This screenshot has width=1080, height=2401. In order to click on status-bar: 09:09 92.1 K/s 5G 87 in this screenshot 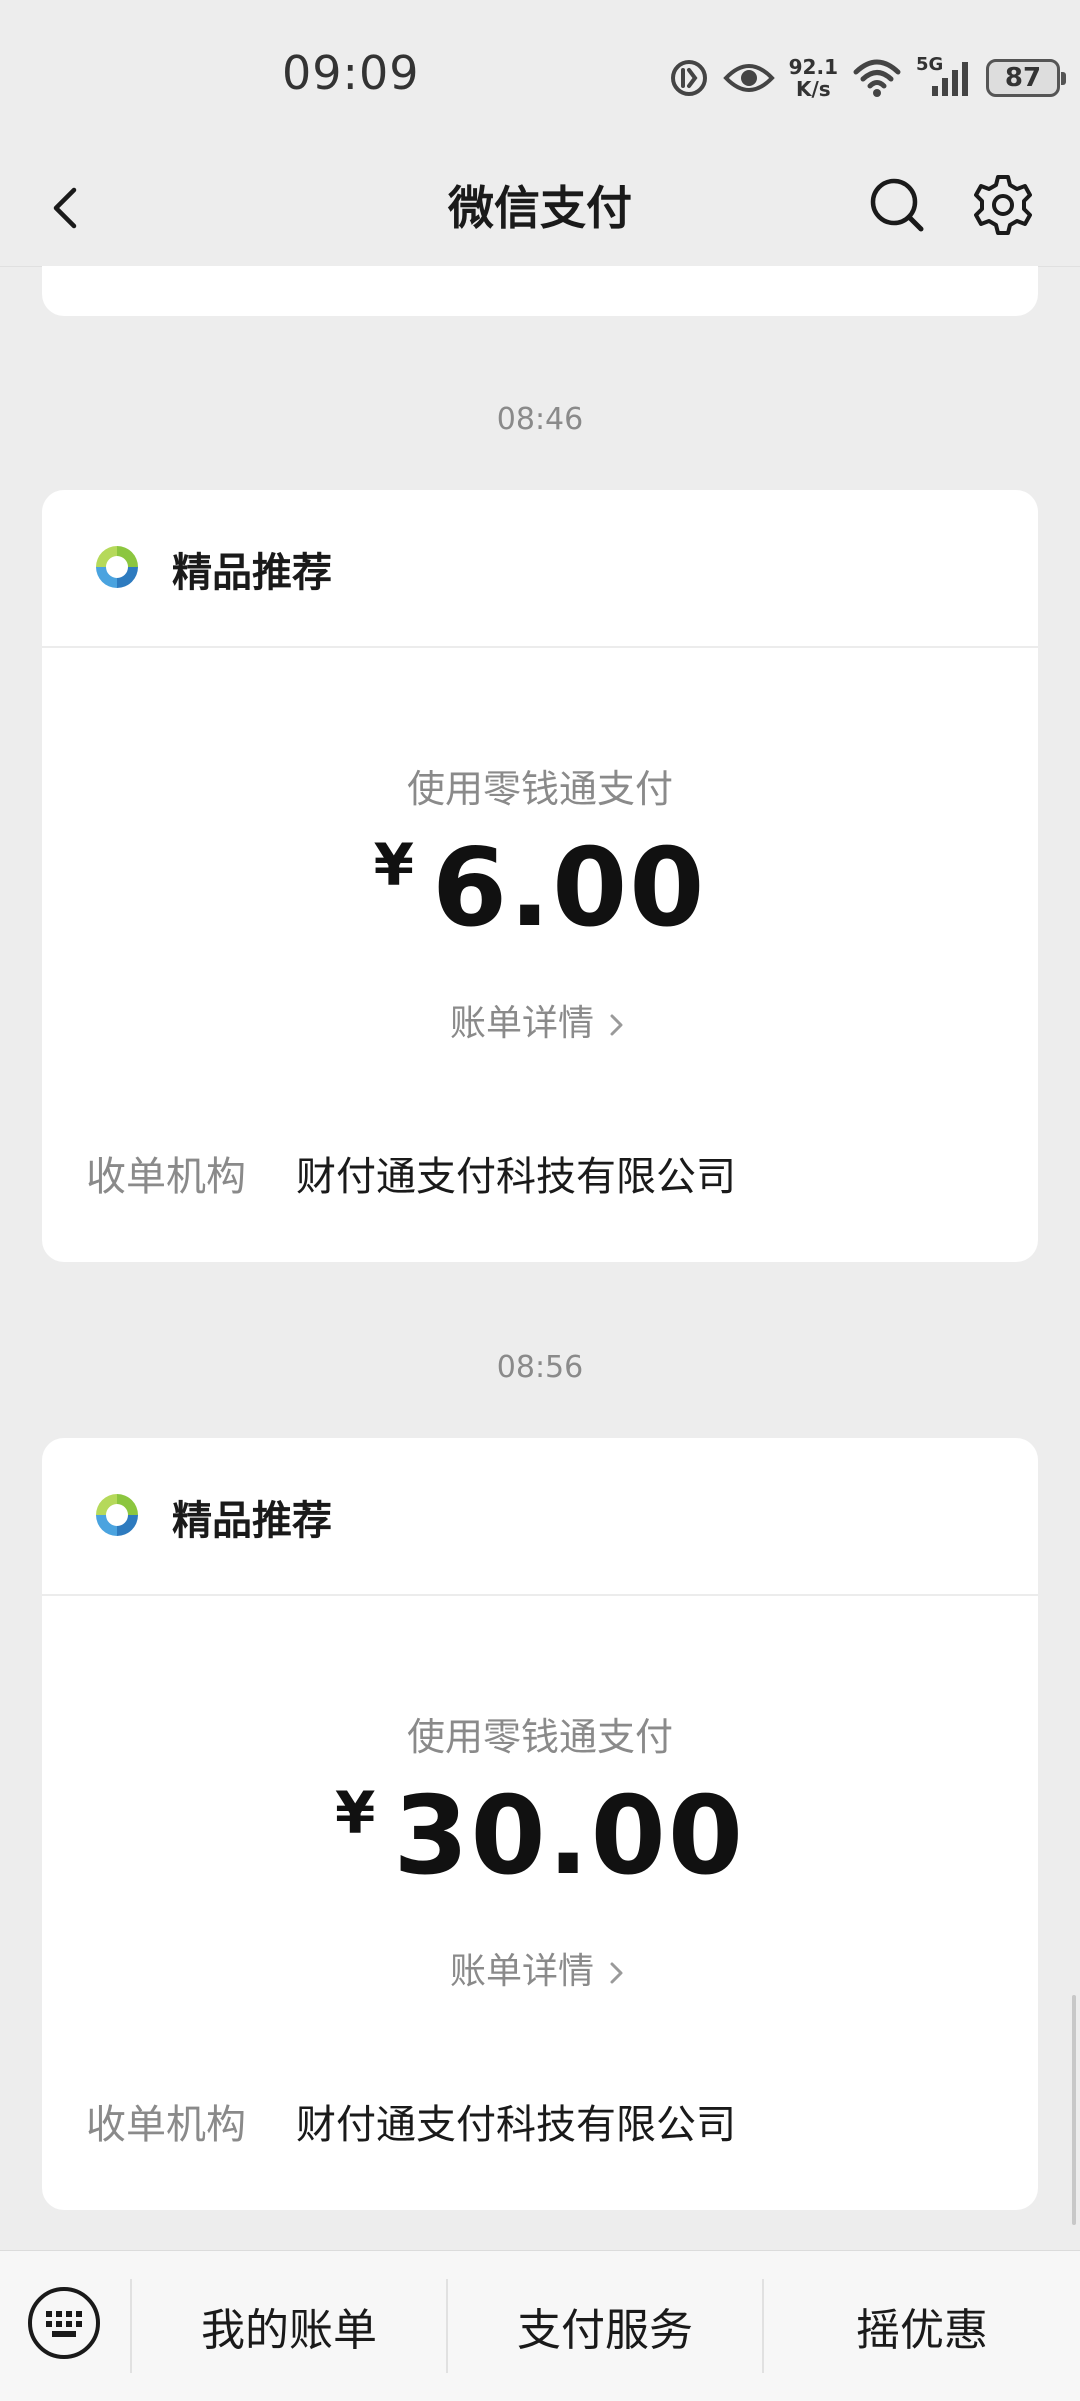, I will do `click(540, 75)`.